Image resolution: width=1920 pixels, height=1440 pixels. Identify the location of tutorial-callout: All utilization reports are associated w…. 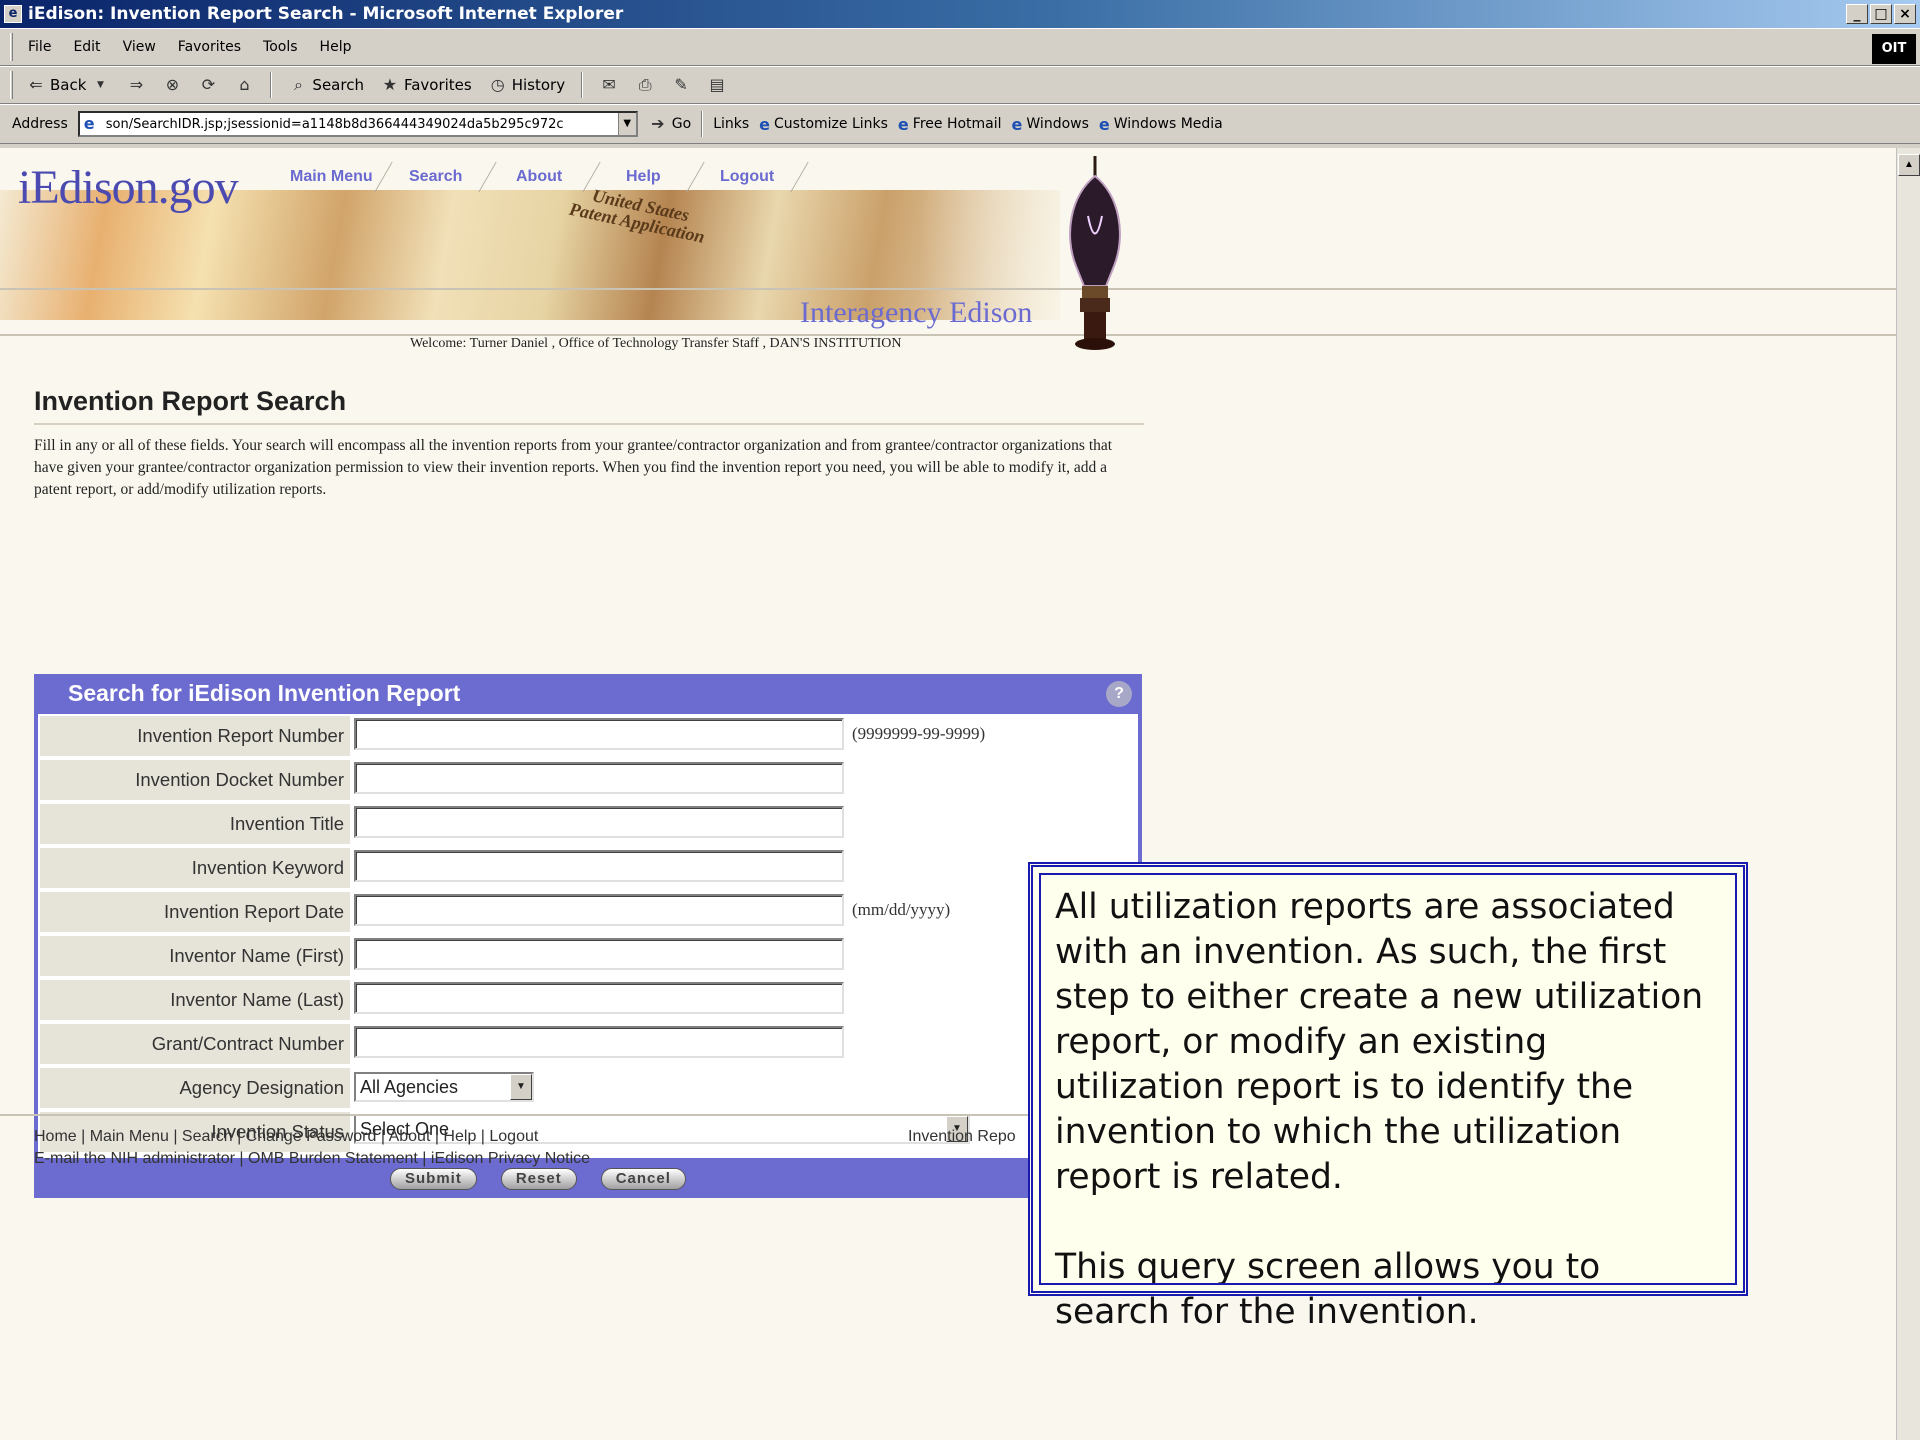
(1388, 1097).